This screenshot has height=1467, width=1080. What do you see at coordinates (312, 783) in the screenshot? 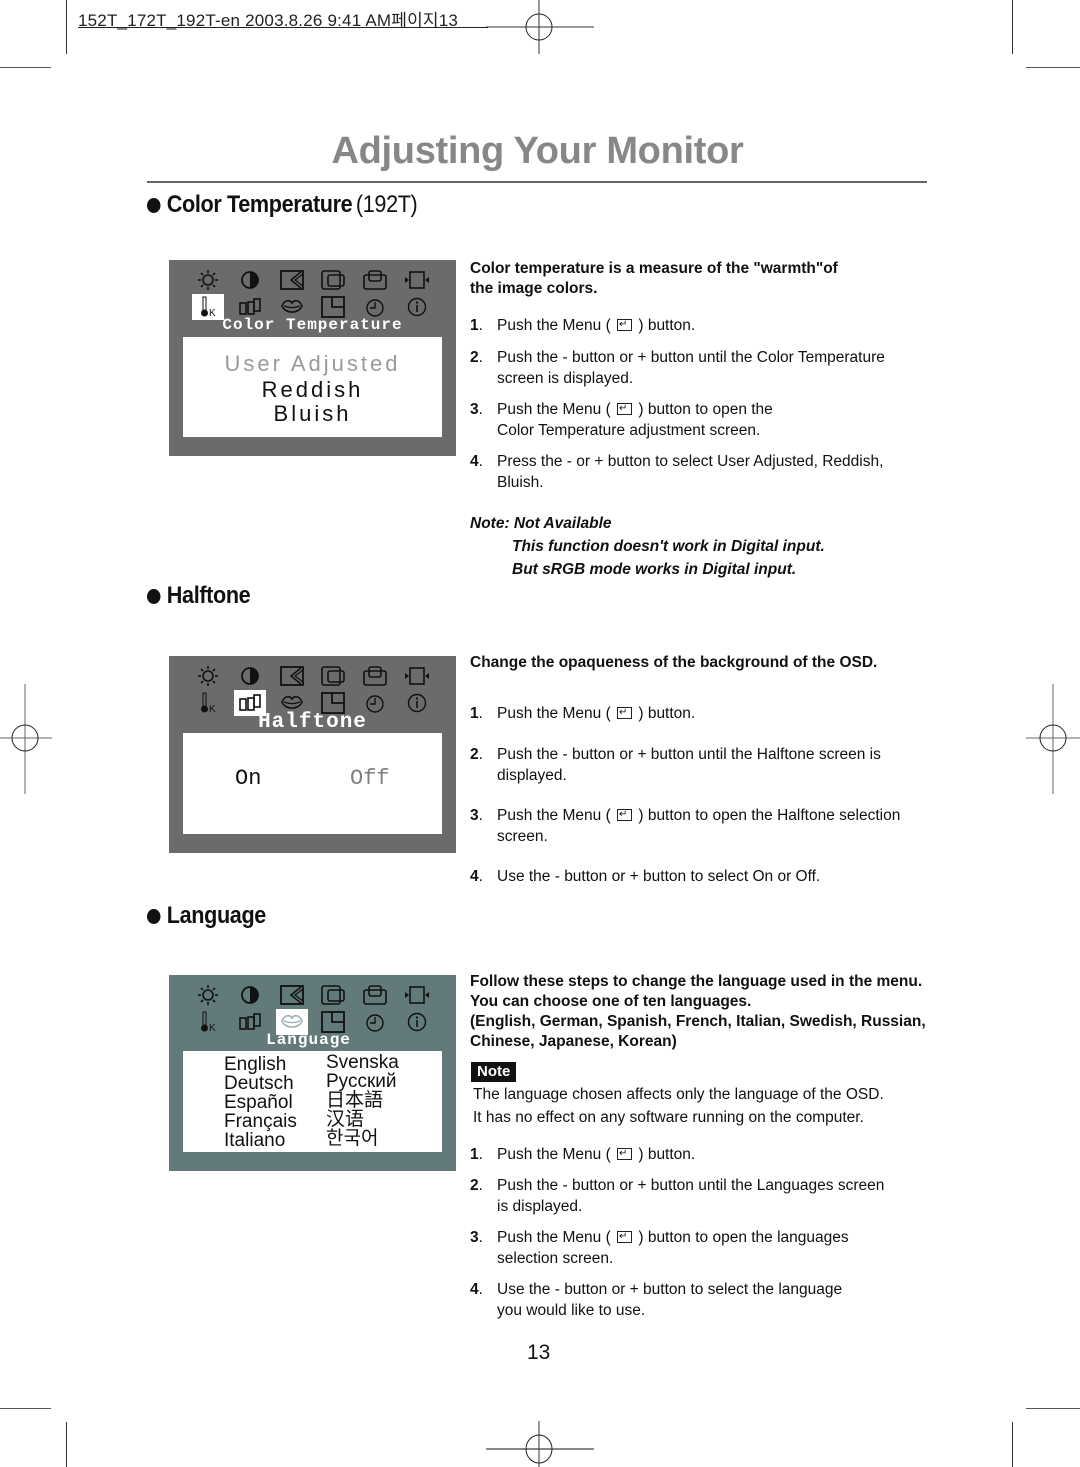
I see `osd-options-box: On Off` at bounding box center [312, 783].